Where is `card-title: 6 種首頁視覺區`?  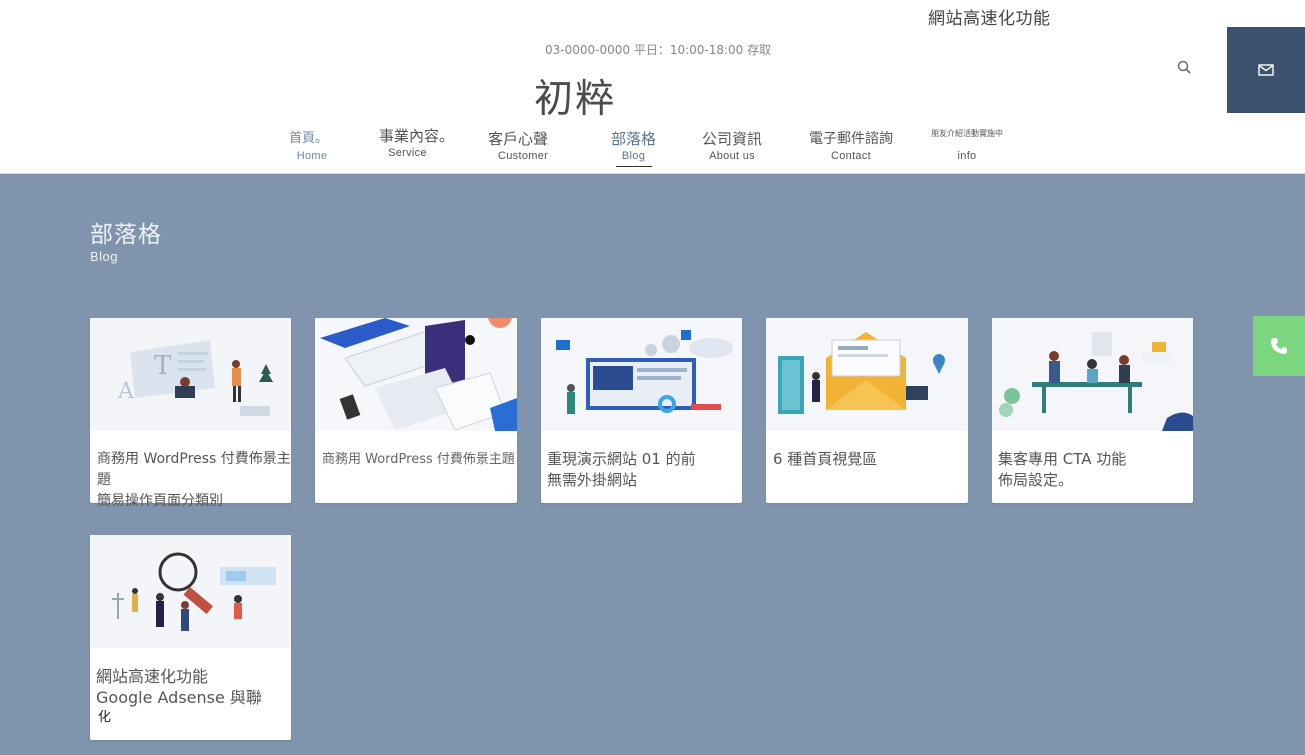
card-title: 6 種首頁視覺區 is located at coordinates (875, 459).